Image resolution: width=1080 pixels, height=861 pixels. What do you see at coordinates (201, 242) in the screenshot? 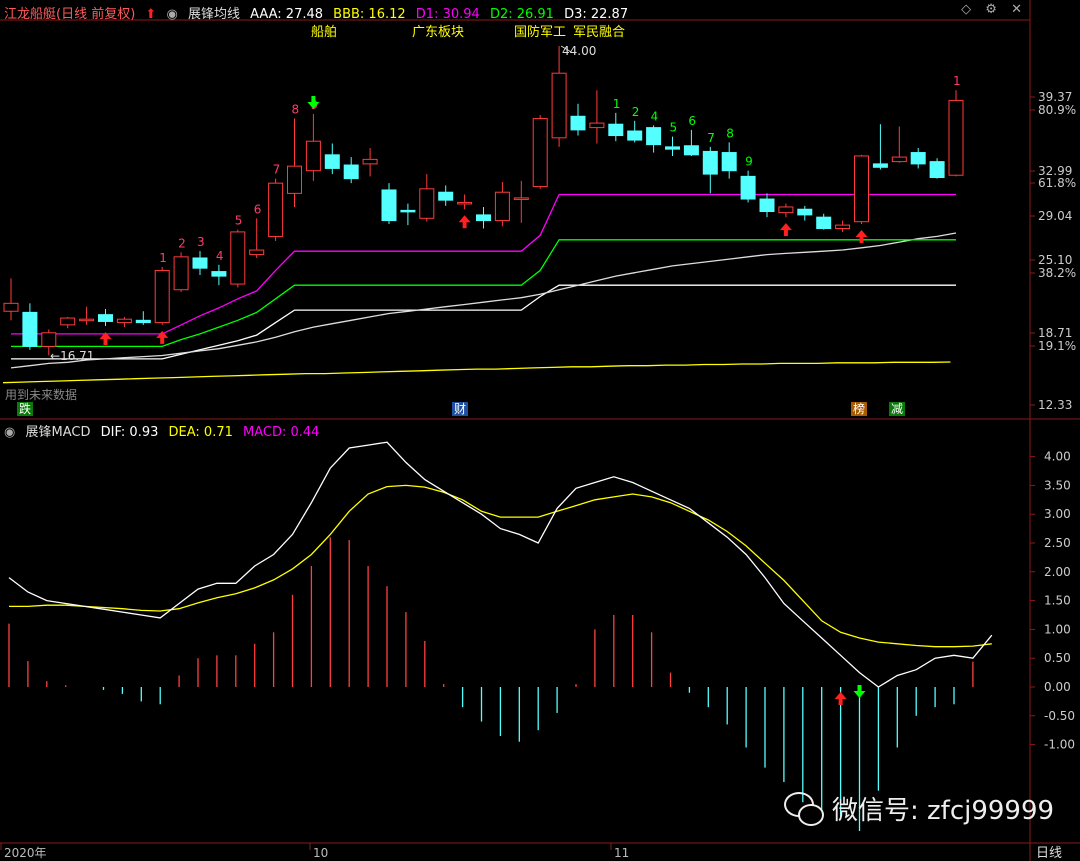
I see `sequence-number: 3` at bounding box center [201, 242].